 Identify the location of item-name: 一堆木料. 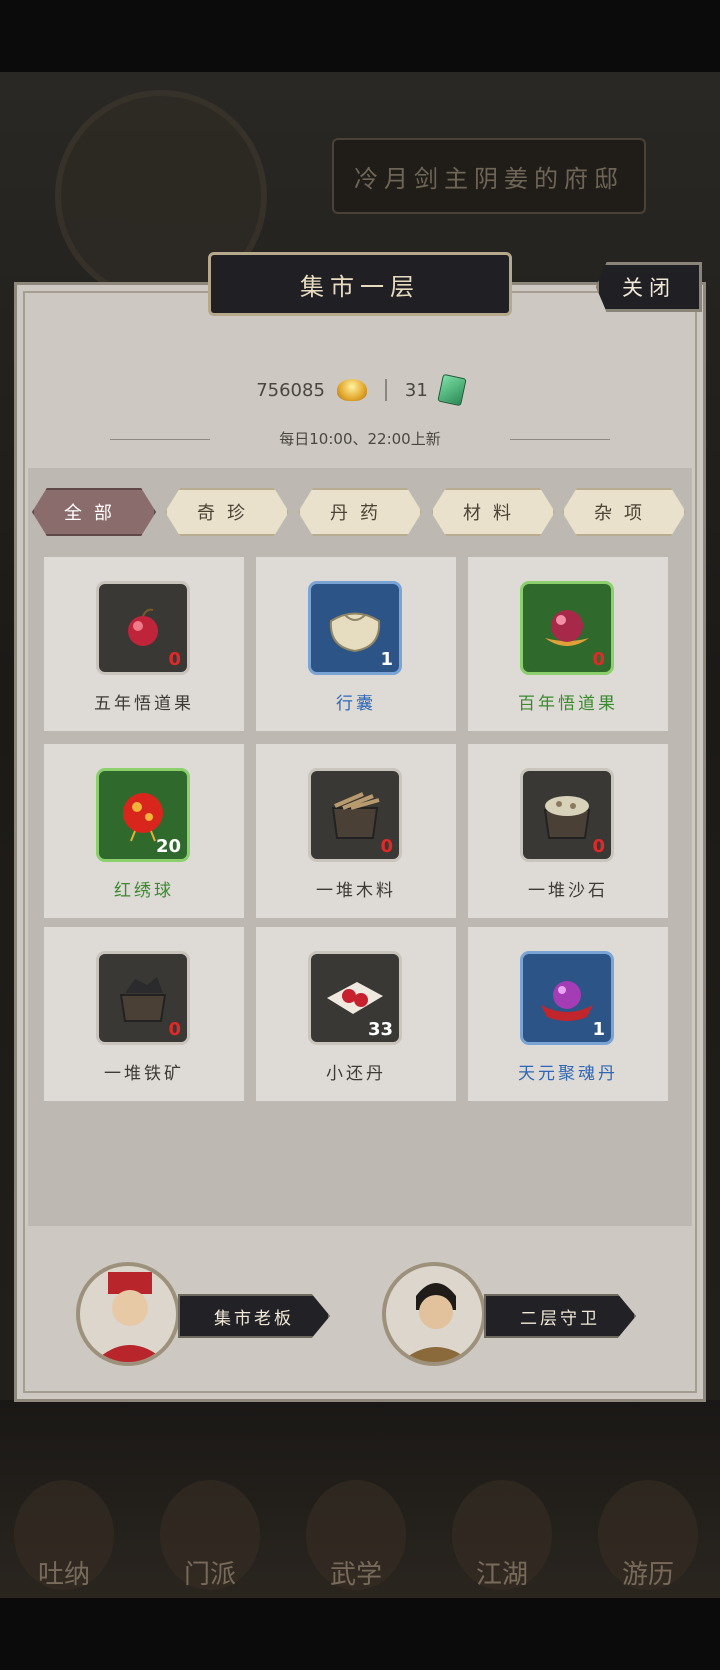
(356, 891).